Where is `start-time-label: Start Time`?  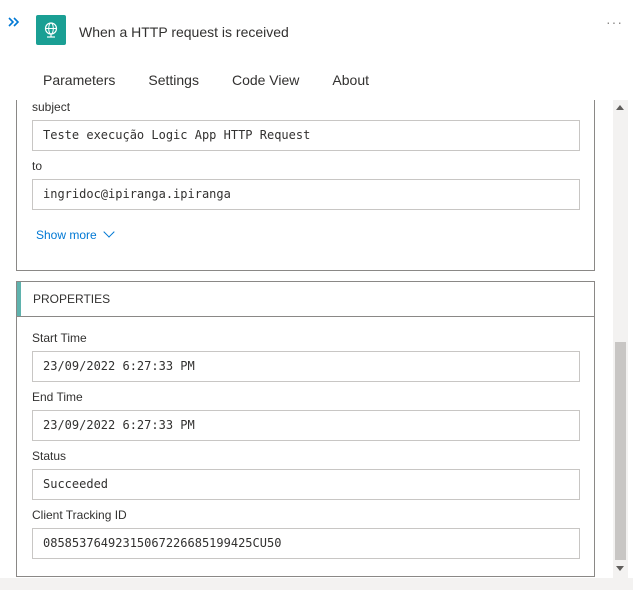
start-time-label: Start Time is located at coordinates (59, 338).